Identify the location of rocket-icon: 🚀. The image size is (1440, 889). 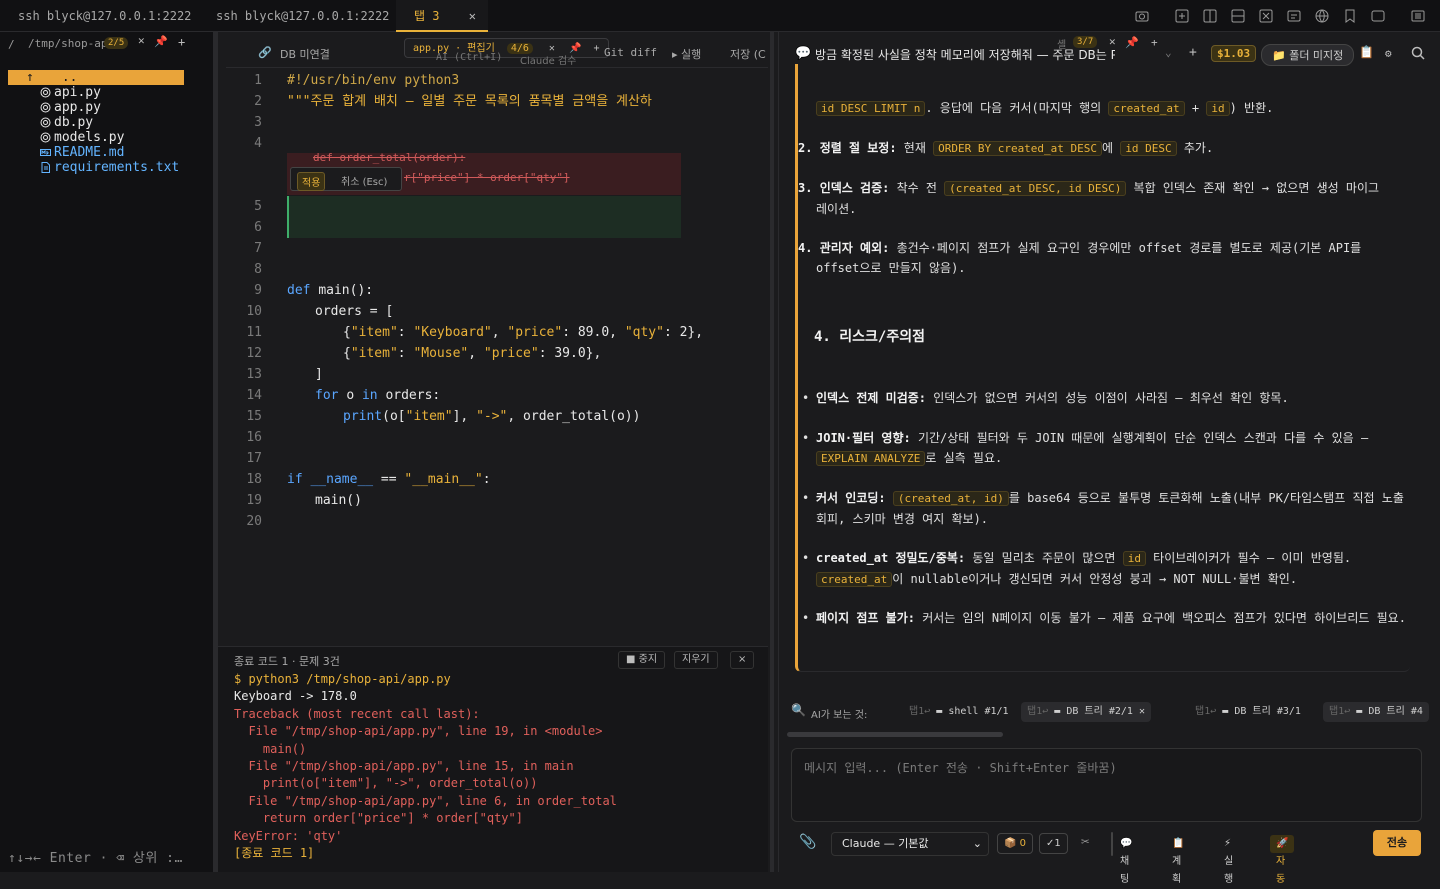
(1282, 843).